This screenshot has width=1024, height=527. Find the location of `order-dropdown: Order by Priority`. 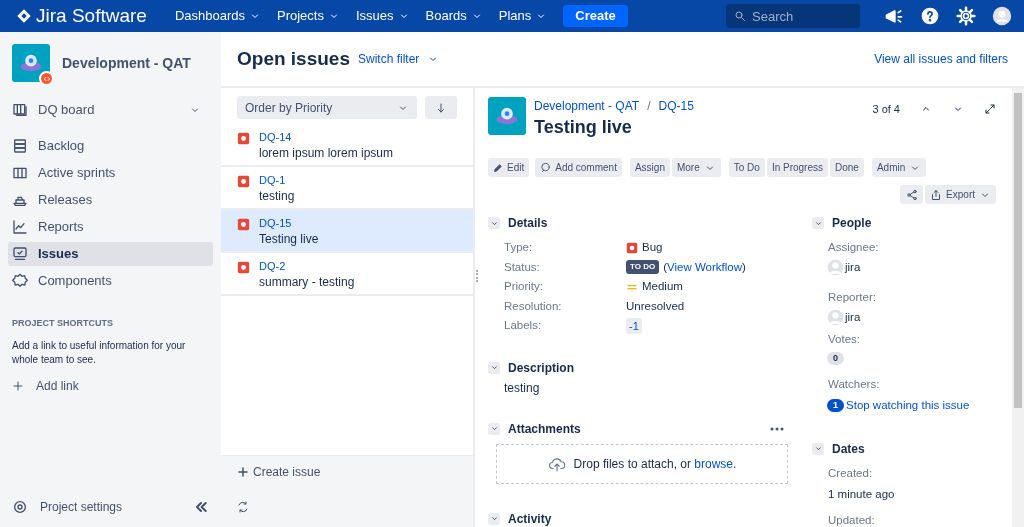

order-dropdown: Order by Priority is located at coordinates (327, 107).